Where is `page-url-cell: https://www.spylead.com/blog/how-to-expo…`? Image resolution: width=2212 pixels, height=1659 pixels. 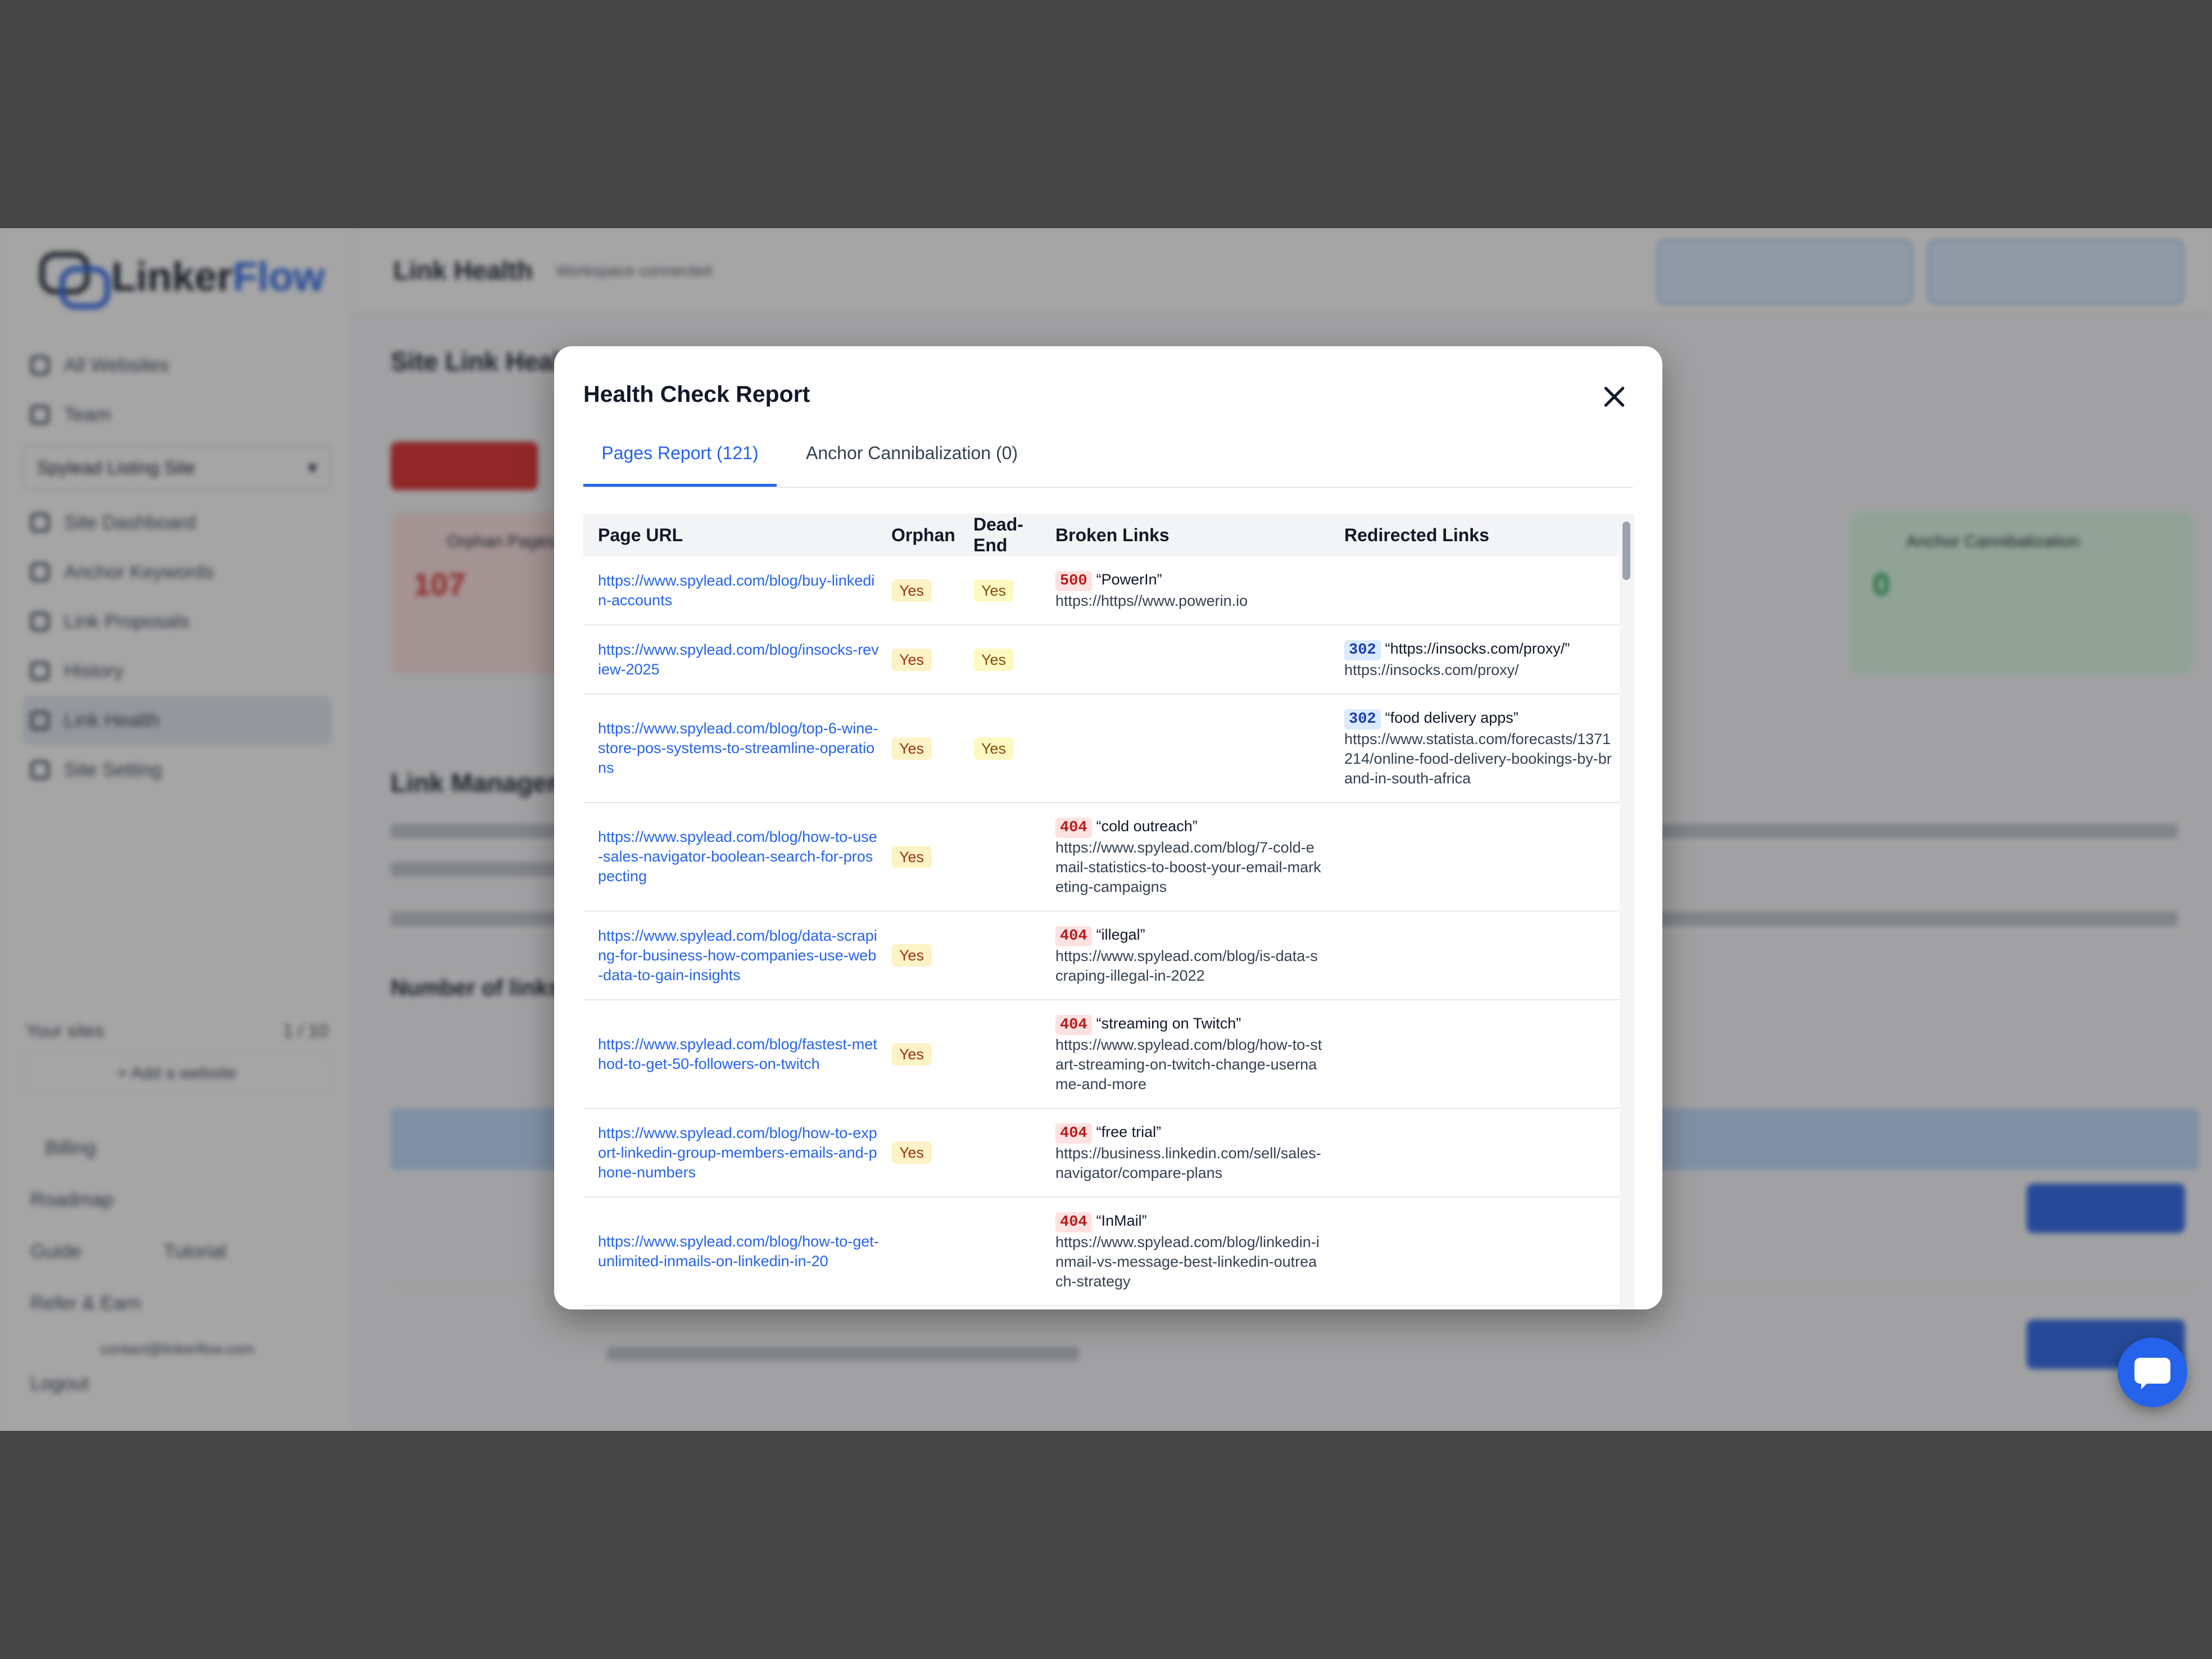
page-url-cell: https://www.spylead.com/blog/how-to-expo… is located at coordinates (735, 1153).